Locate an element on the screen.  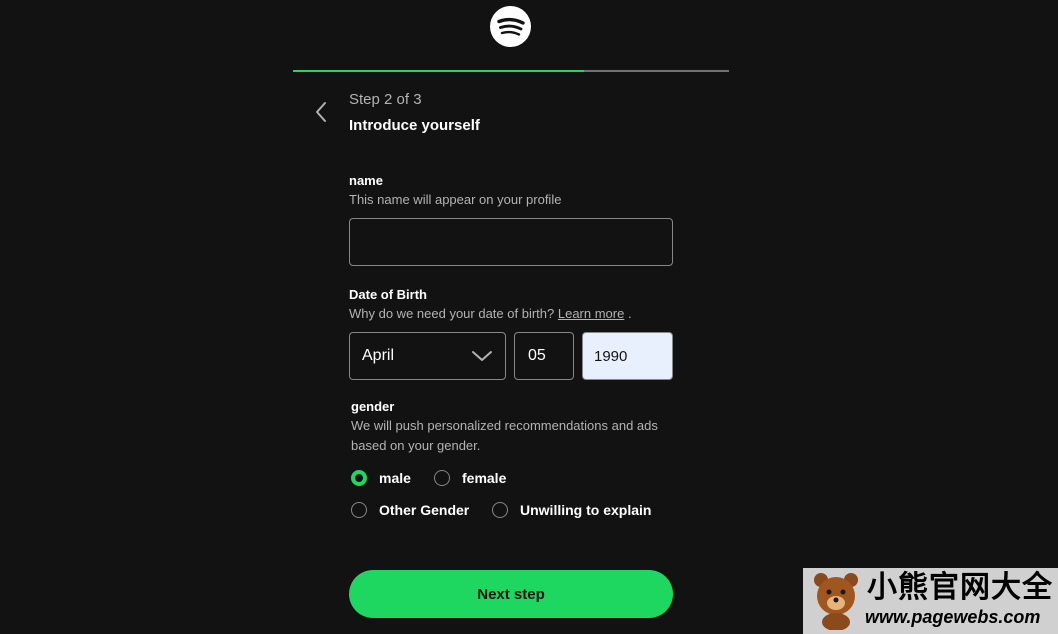
chevron-left-icon is located at coordinates (321, 112).